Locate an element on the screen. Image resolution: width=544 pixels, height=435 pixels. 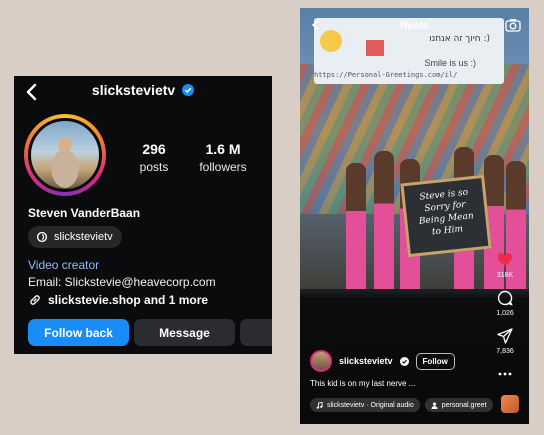
tag-chip: personal.greet is located at coordinates (458, 405).